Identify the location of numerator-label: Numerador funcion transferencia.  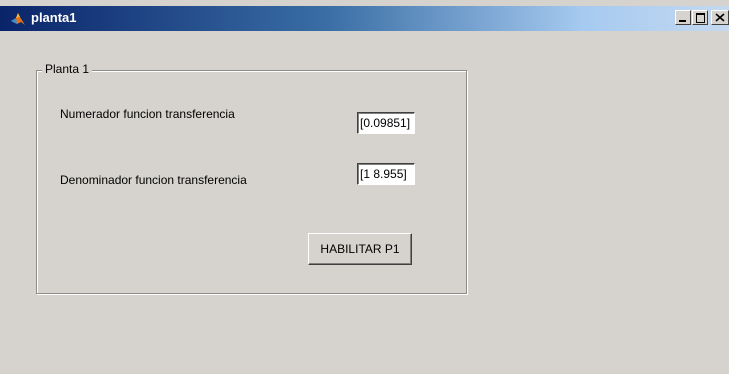
(147, 114).